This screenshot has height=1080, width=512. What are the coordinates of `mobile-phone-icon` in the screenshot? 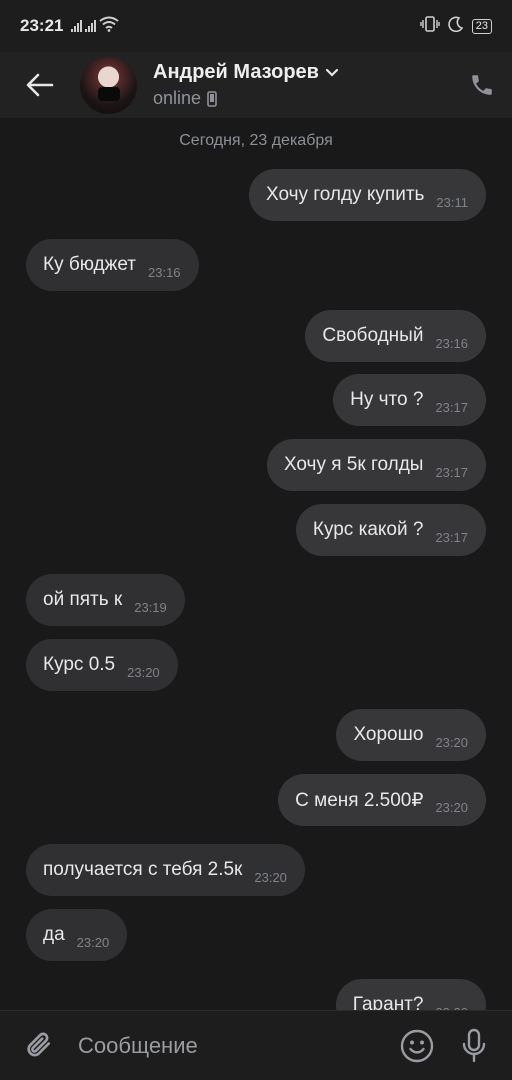 It's located at (212, 98).